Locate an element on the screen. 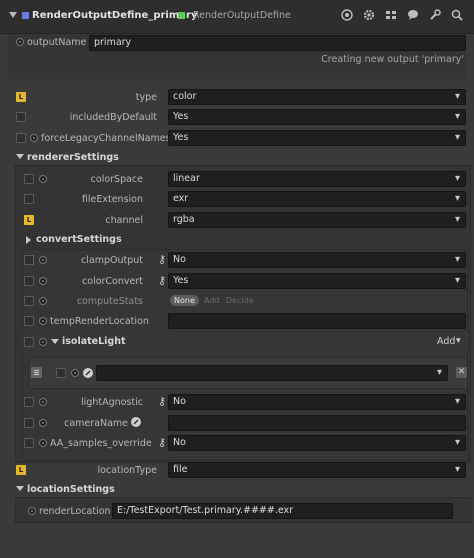  remove-entry-icon: ✕ is located at coordinates (461, 372).